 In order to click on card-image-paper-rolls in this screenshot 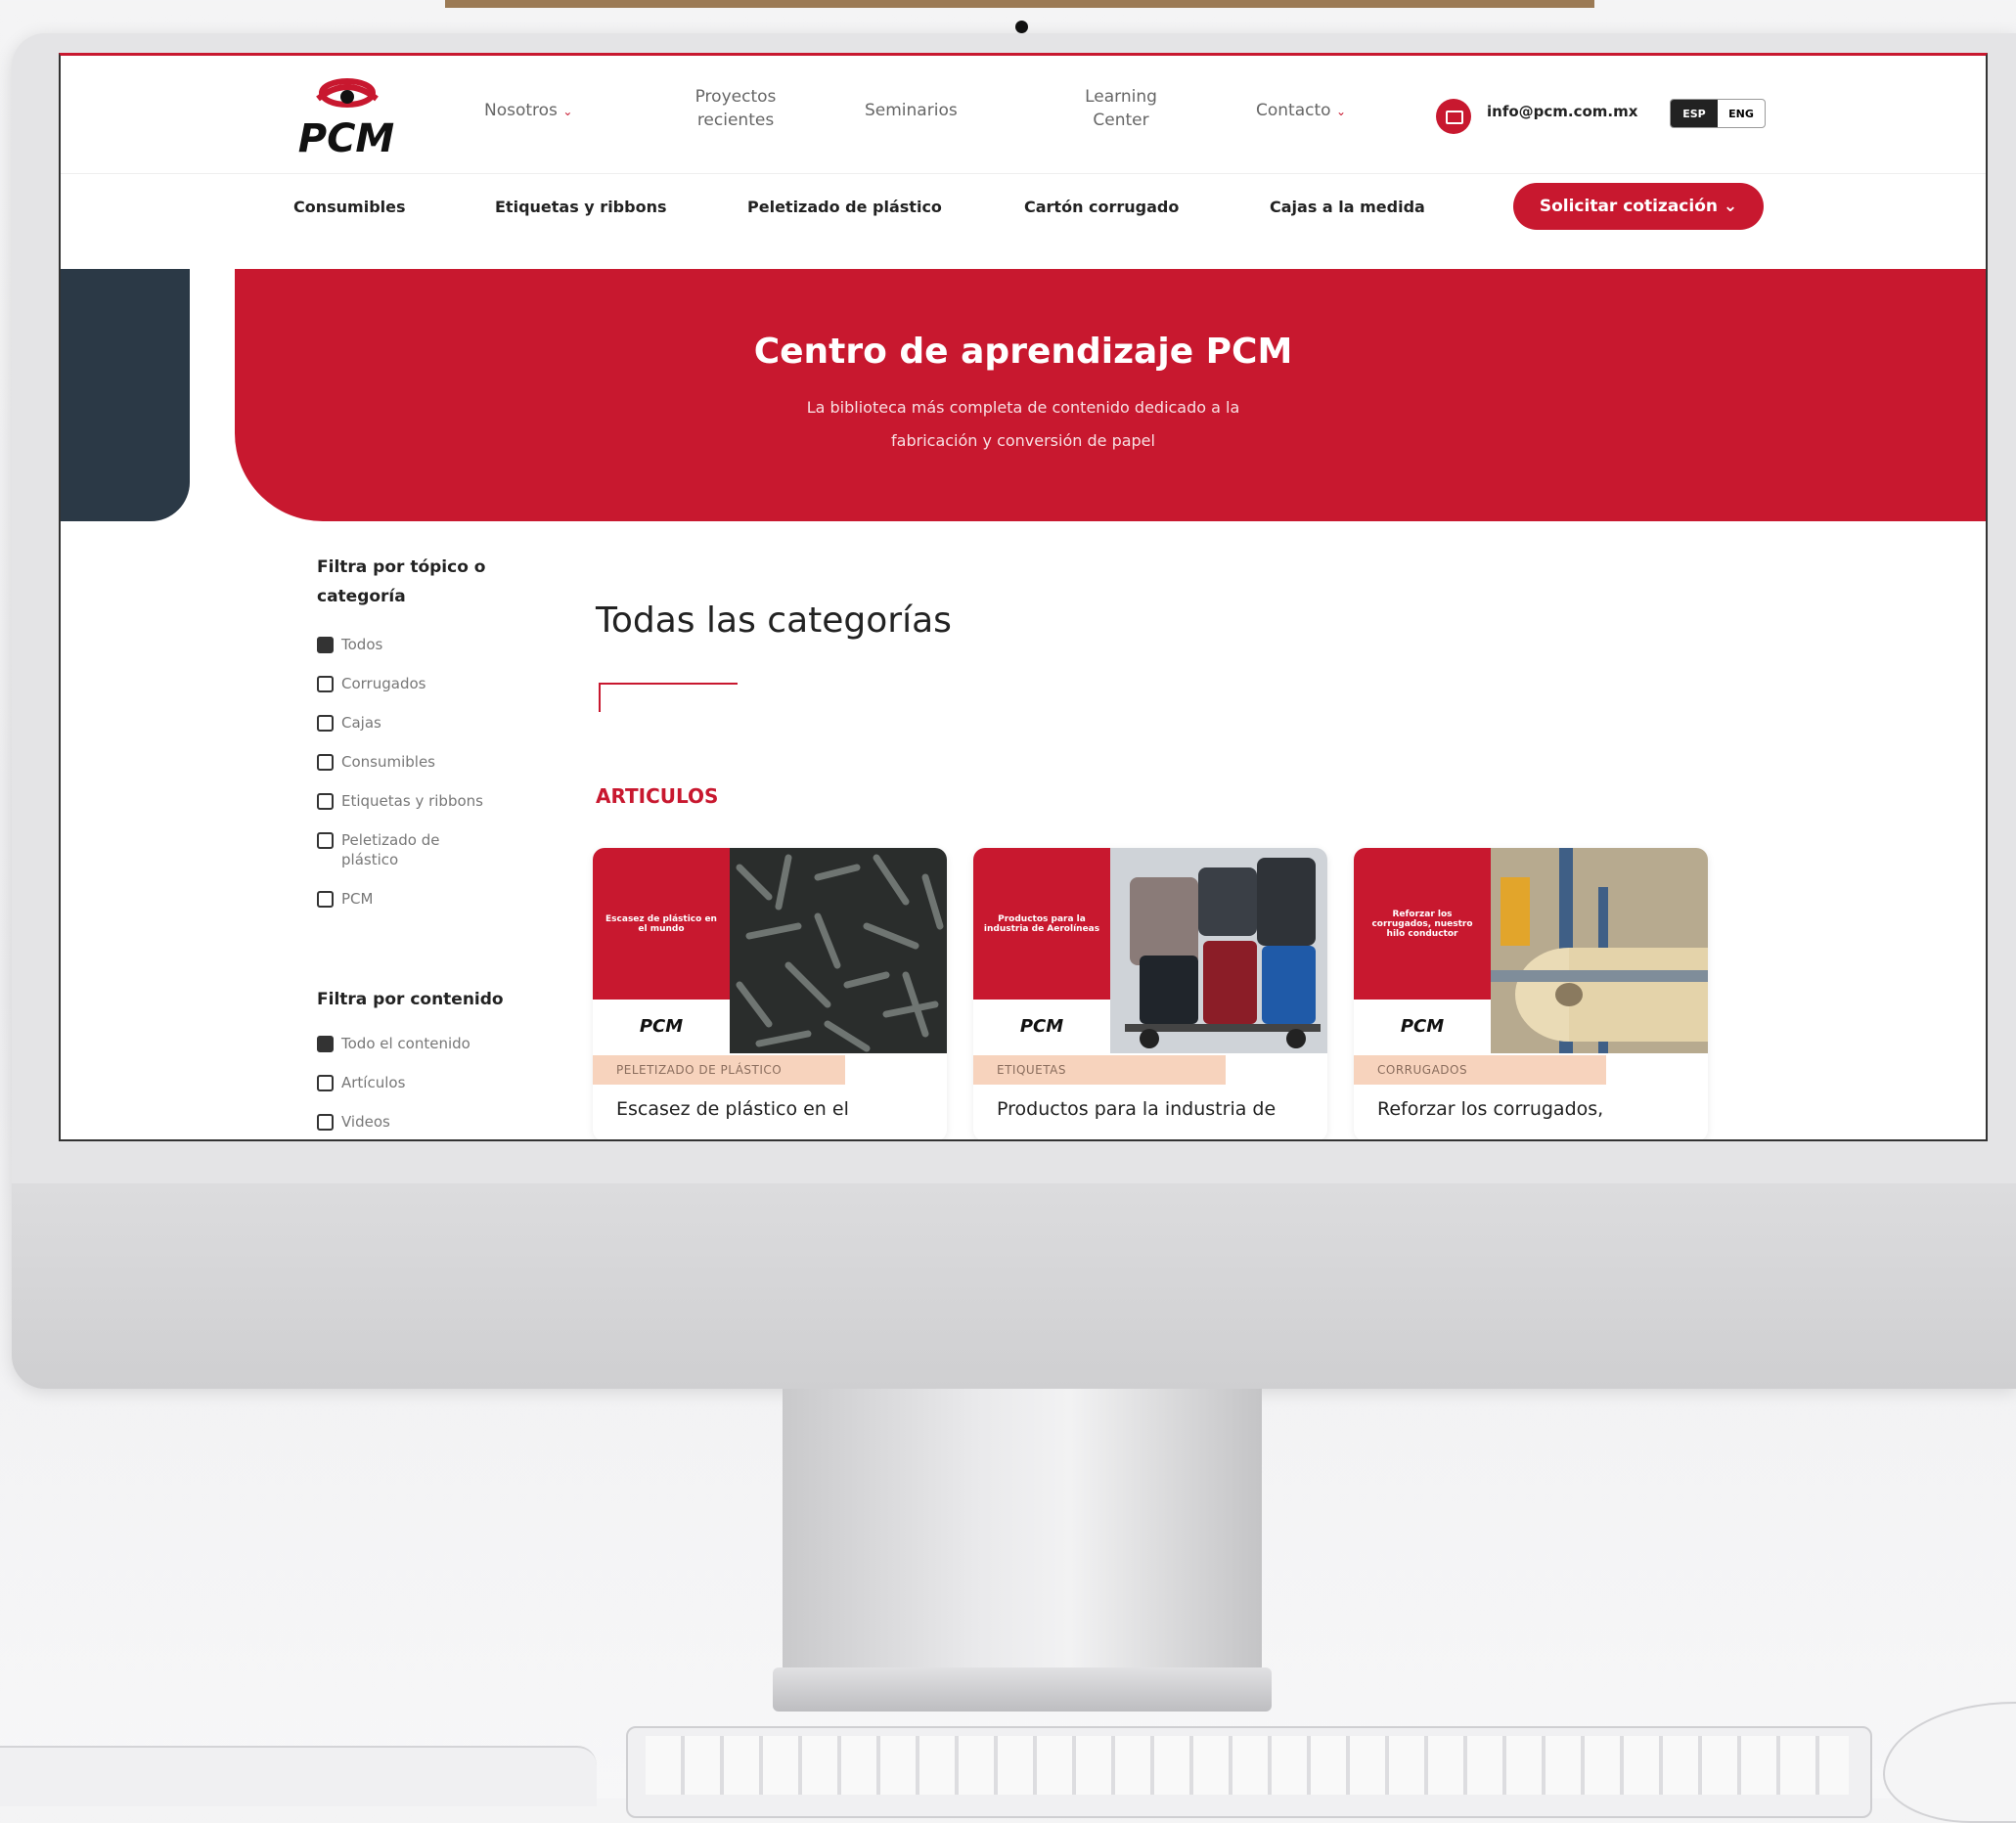, I will do `click(1599, 950)`.